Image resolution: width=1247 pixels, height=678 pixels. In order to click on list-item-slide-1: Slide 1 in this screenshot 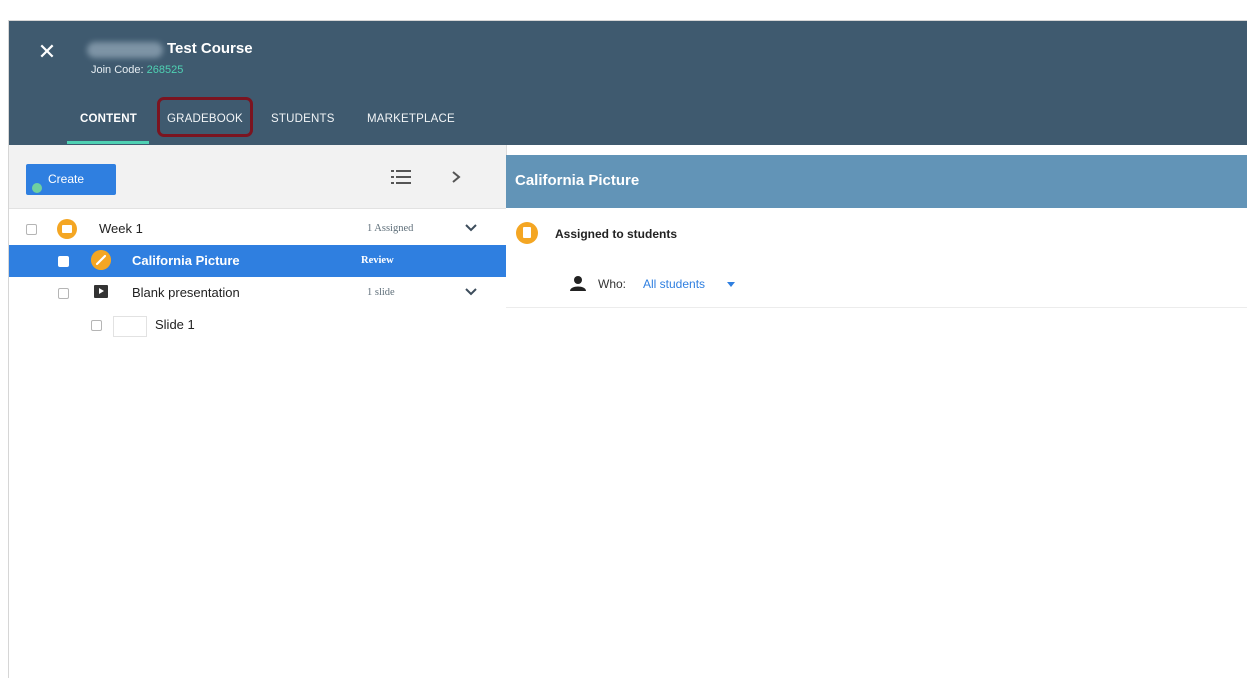, I will do `click(257, 325)`.